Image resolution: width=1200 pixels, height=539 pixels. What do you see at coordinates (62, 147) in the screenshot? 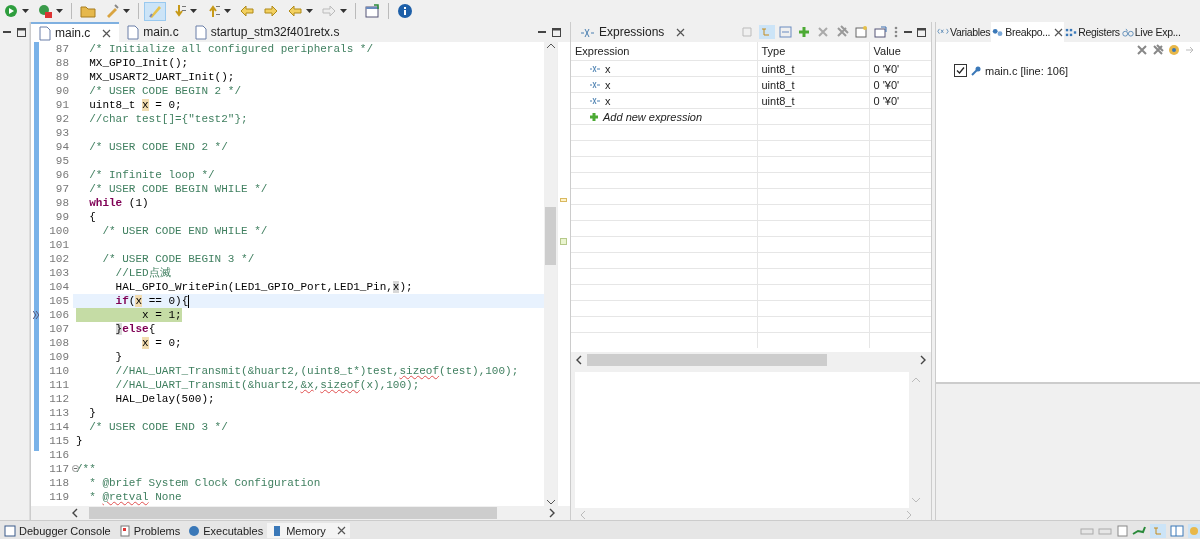
I see `line-number: 94` at bounding box center [62, 147].